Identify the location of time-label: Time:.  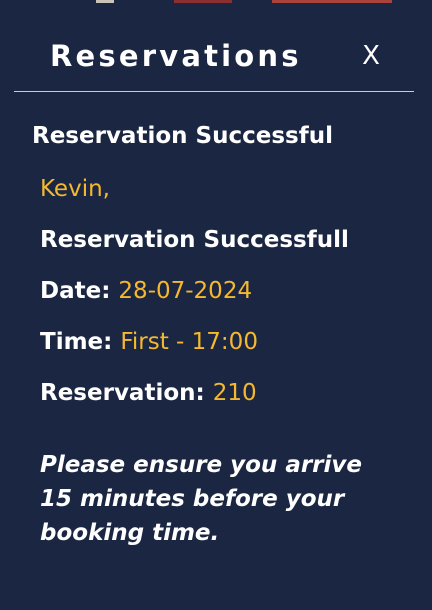
(80, 342).